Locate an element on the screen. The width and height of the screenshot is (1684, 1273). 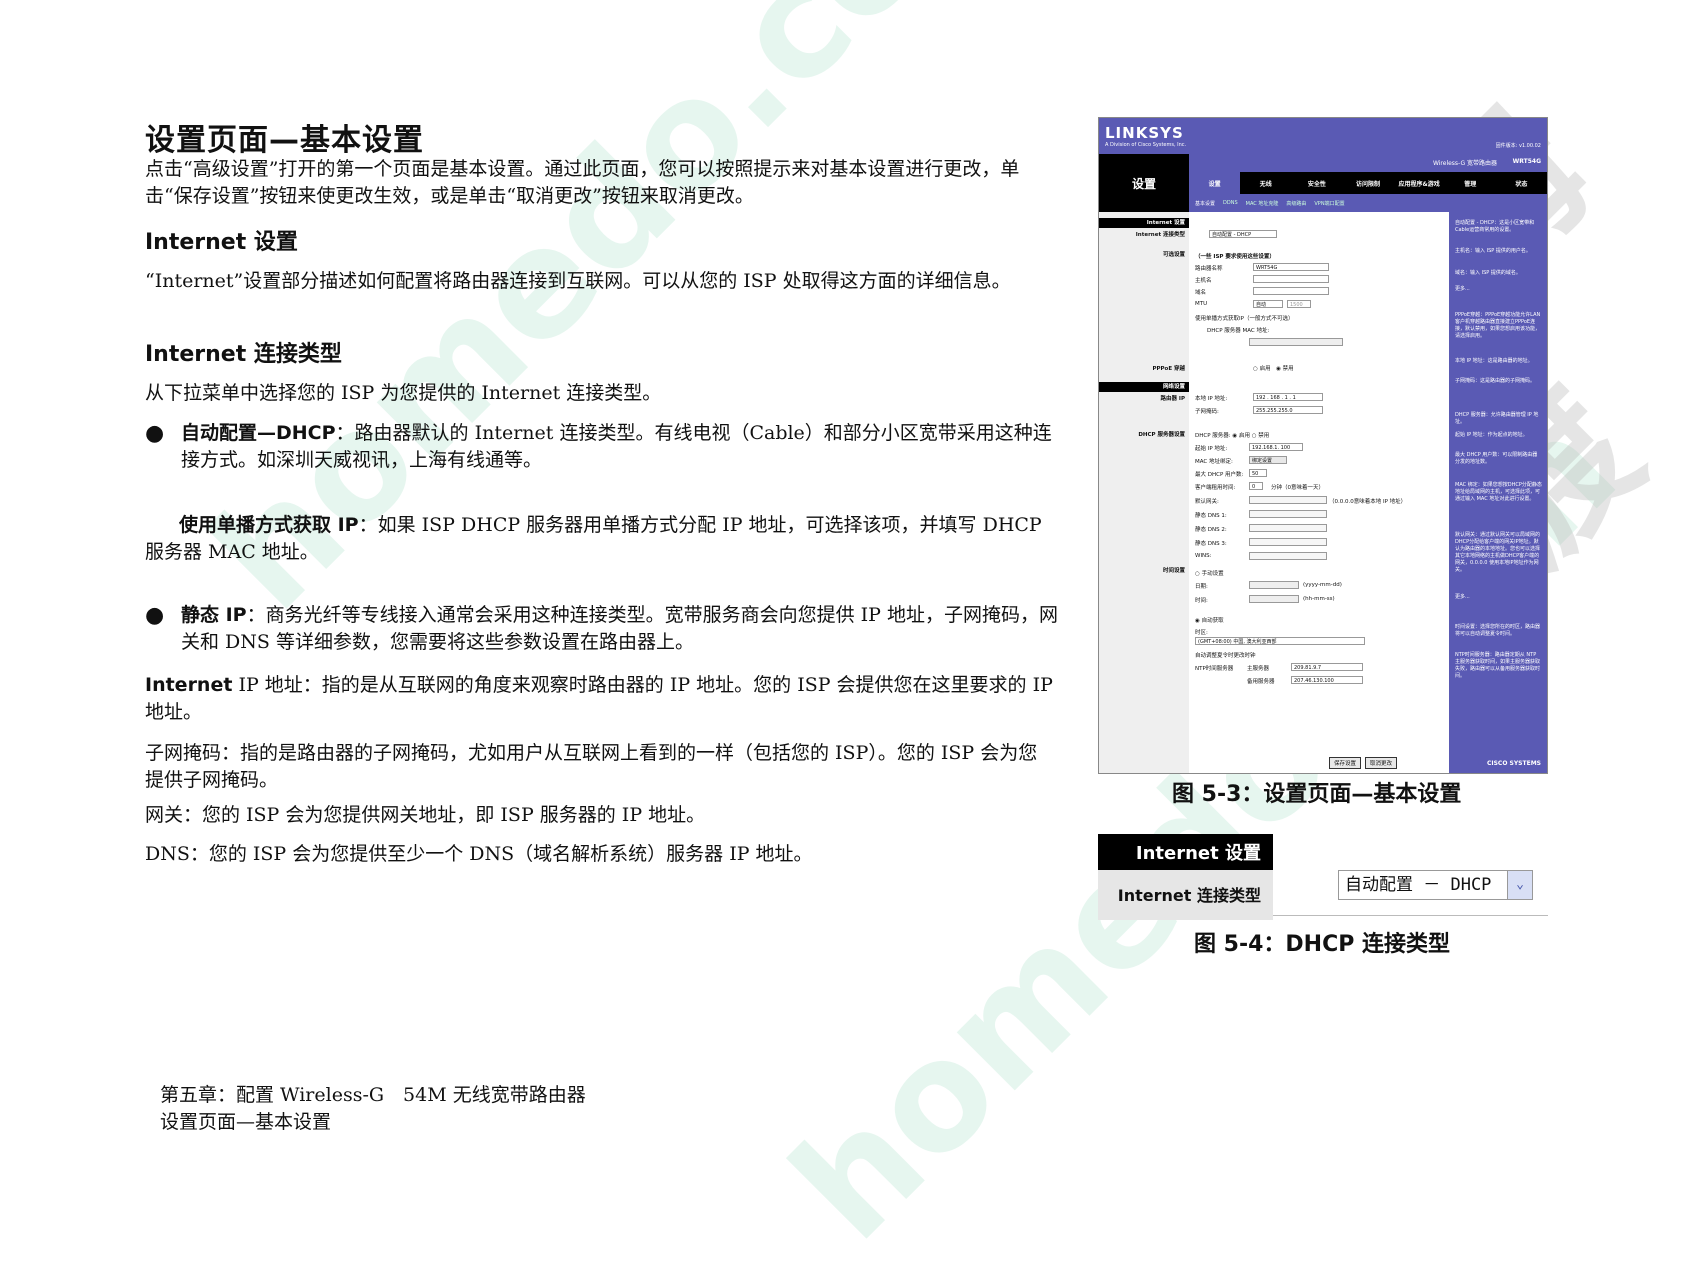
pppoe-radios: ○ 启用 ◉ 禁用 is located at coordinates (1273, 368).